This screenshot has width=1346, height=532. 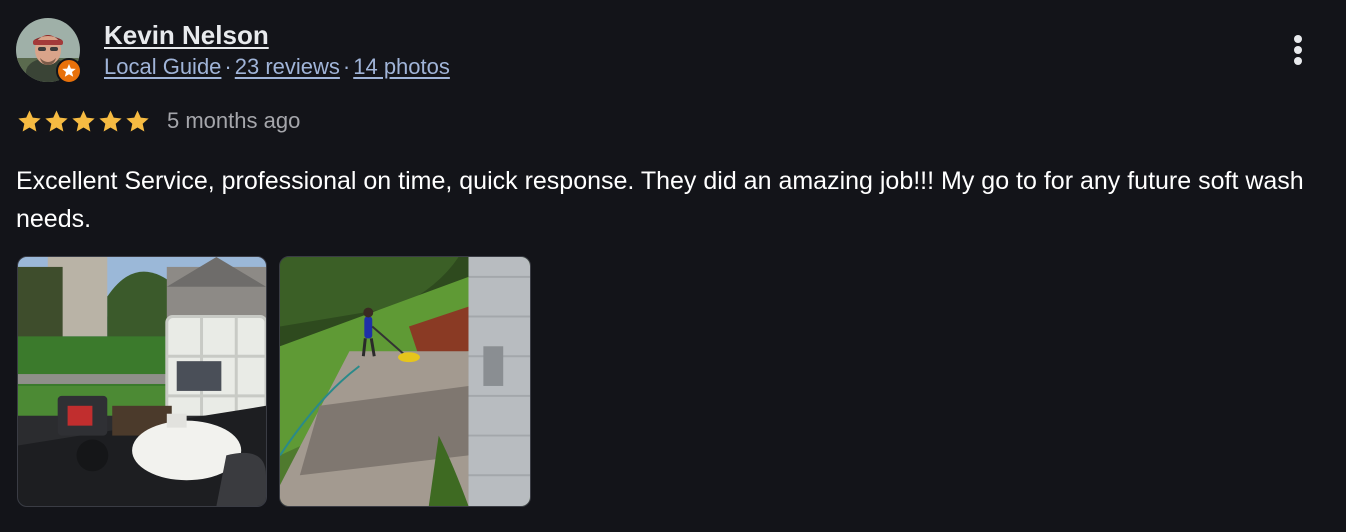 I want to click on photo-trailer-tank-equipment, so click(x=142, y=381).